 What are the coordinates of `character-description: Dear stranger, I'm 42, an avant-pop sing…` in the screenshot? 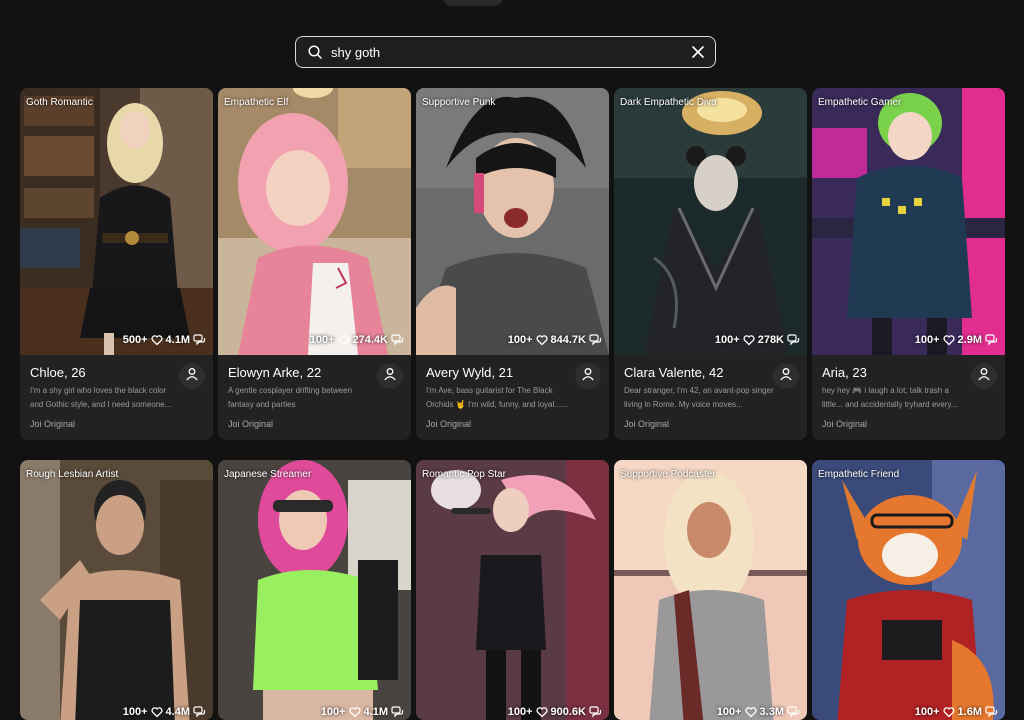 It's located at (699, 397).